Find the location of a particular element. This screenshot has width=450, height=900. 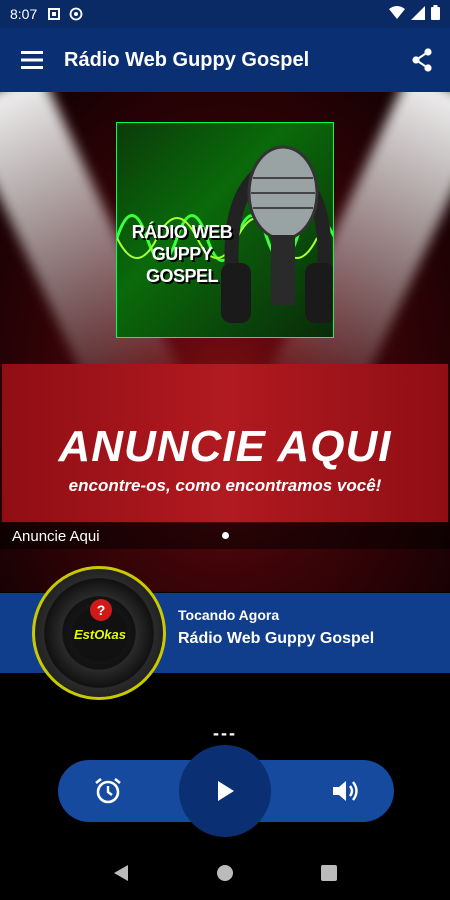

at-sign-icon is located at coordinates (76, 14).